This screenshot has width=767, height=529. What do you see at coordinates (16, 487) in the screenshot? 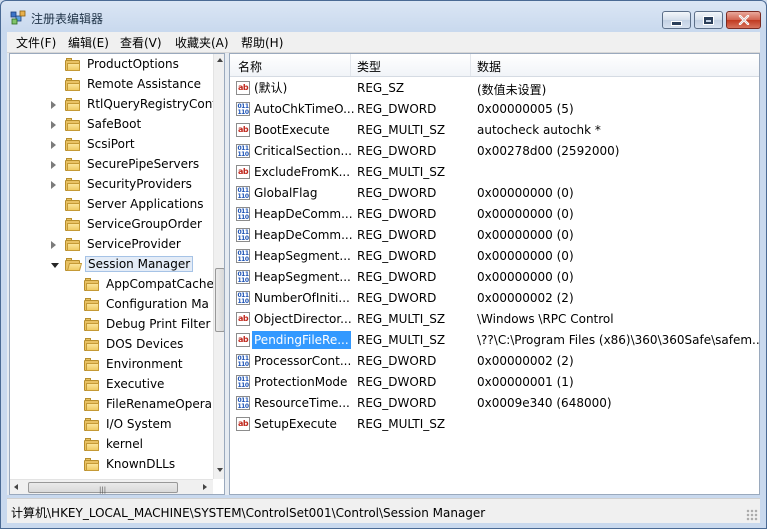
I see `scroll-left-arrow-icon` at bounding box center [16, 487].